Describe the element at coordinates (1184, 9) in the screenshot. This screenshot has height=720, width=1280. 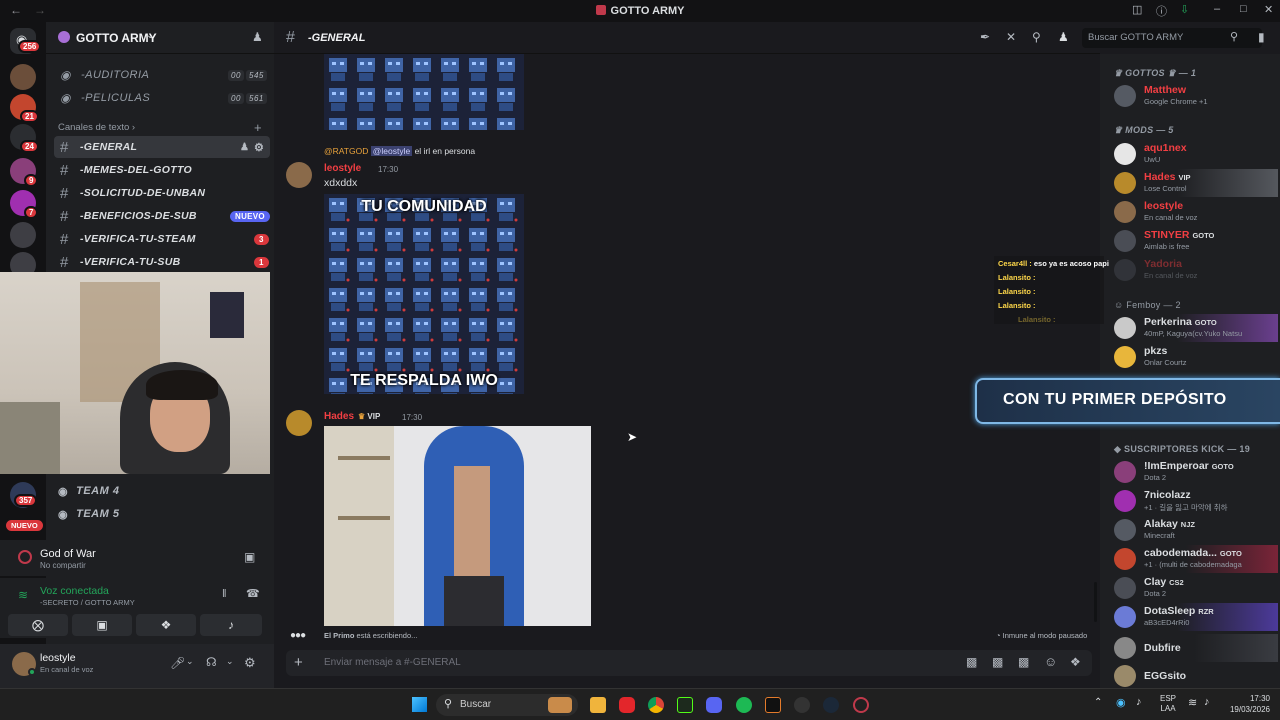
I see `download-icon: ⇩` at that location.